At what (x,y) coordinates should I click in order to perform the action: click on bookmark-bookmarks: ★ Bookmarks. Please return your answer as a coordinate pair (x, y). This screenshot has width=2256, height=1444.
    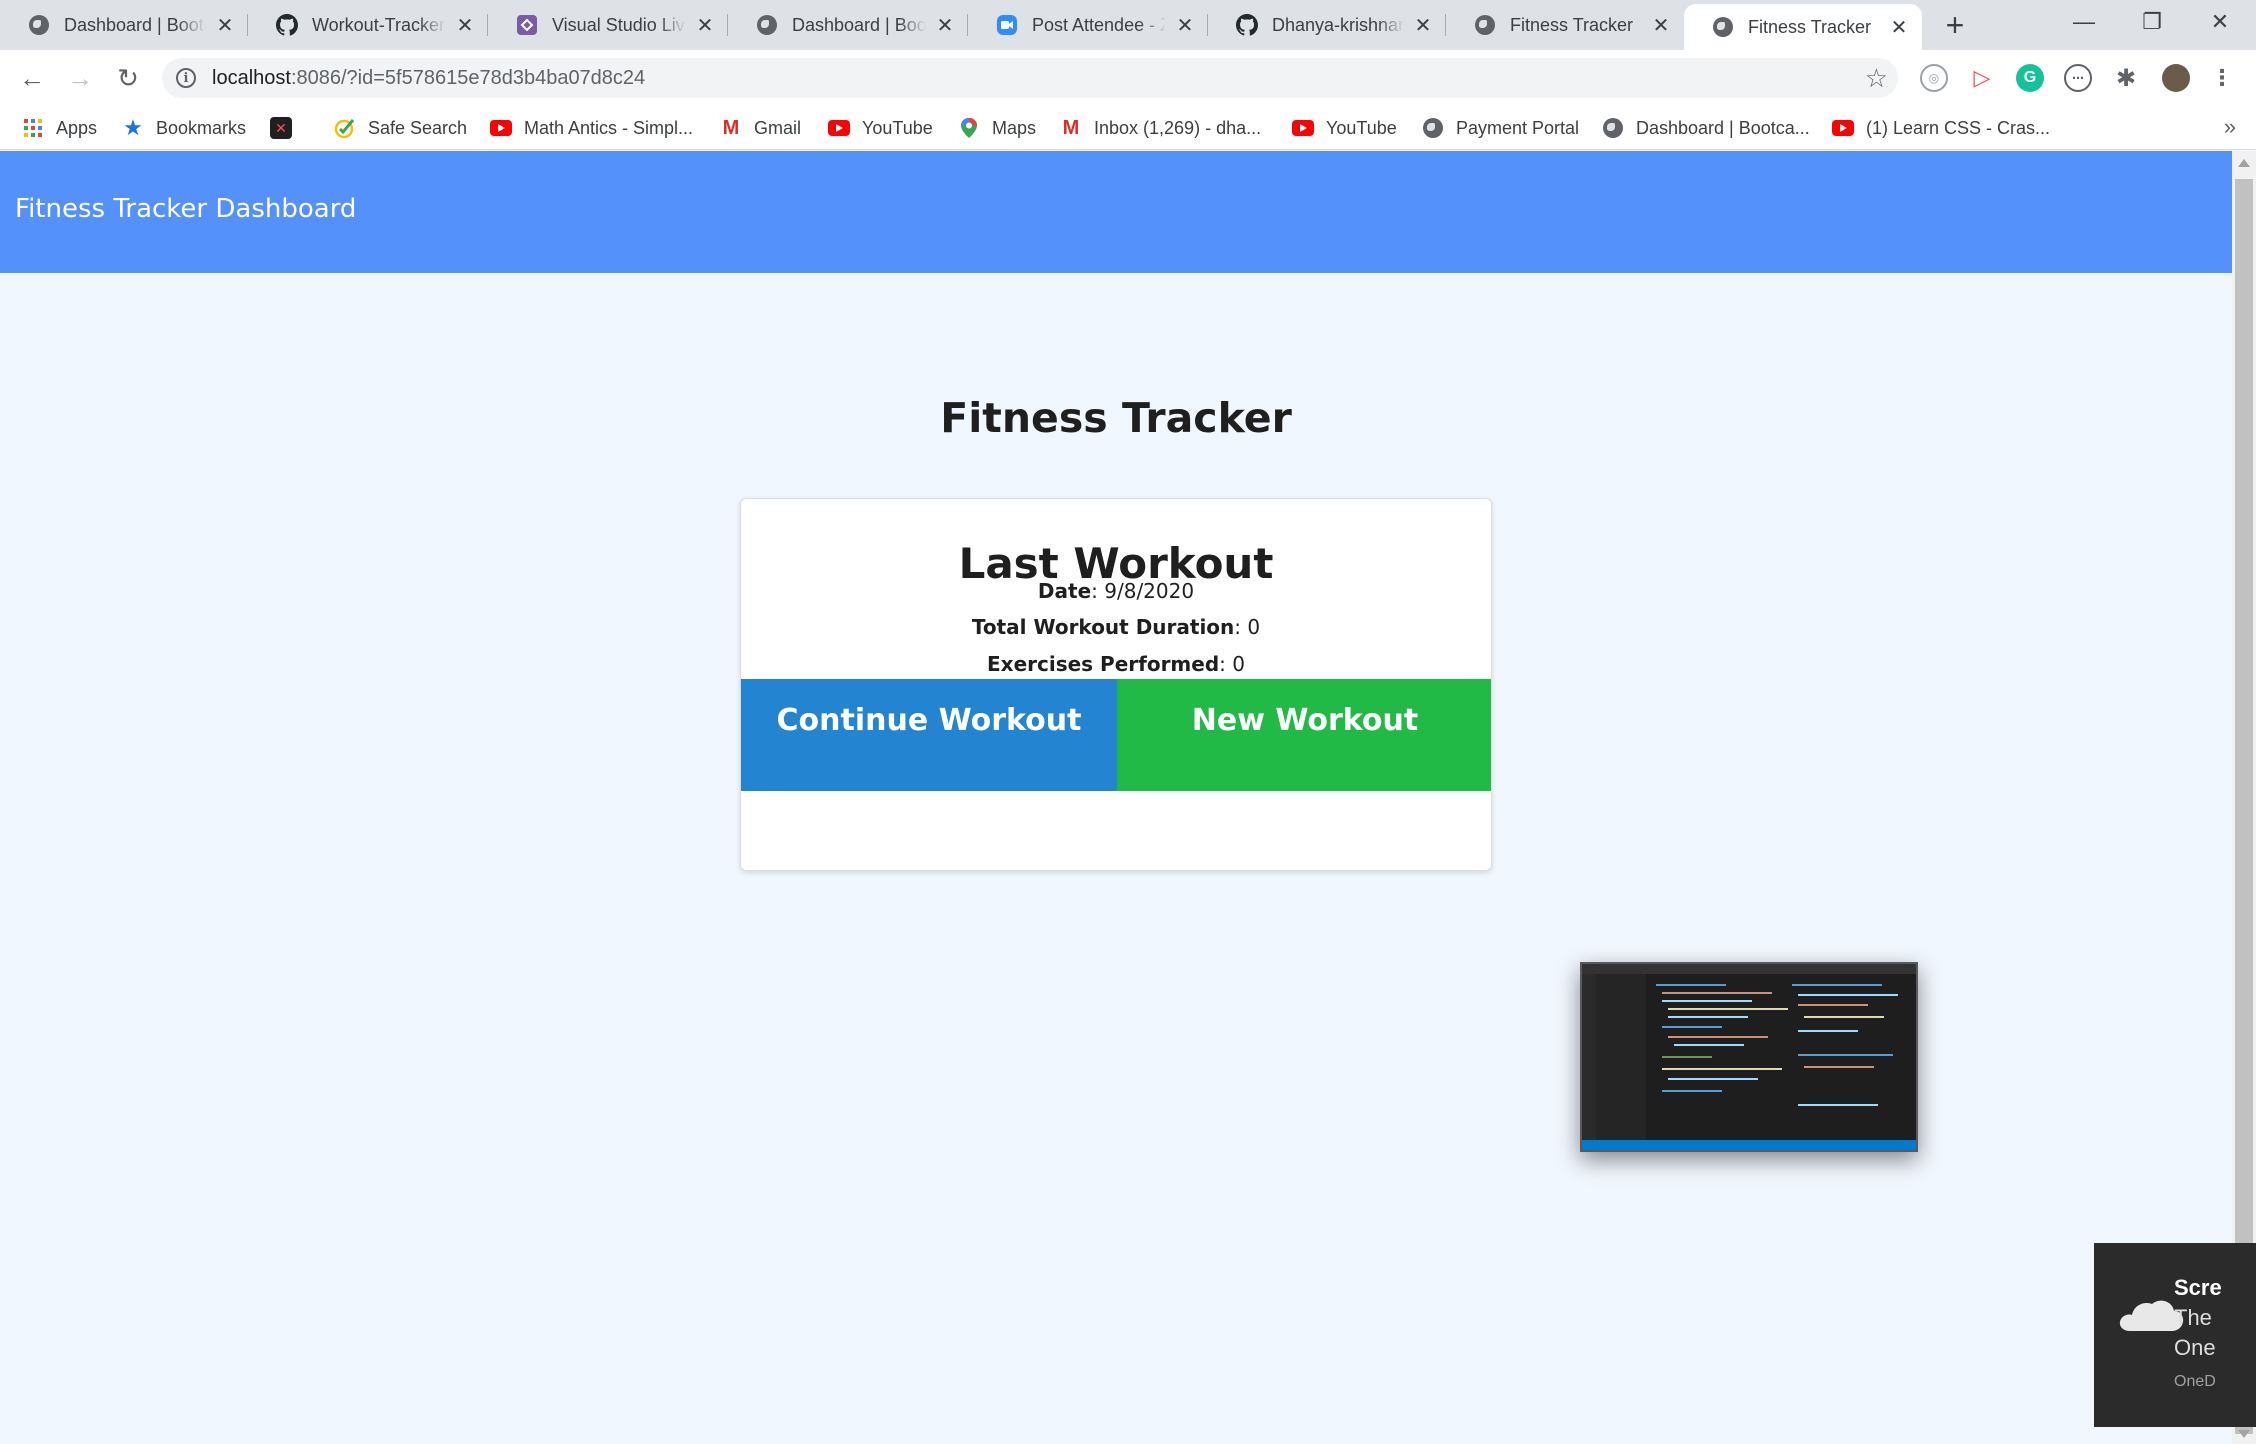
    Looking at the image, I should click on (184, 128).